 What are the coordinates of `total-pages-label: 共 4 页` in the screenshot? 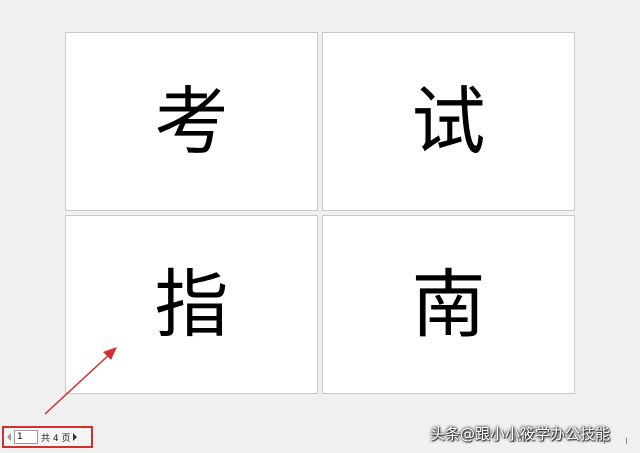 It's located at (56, 438).